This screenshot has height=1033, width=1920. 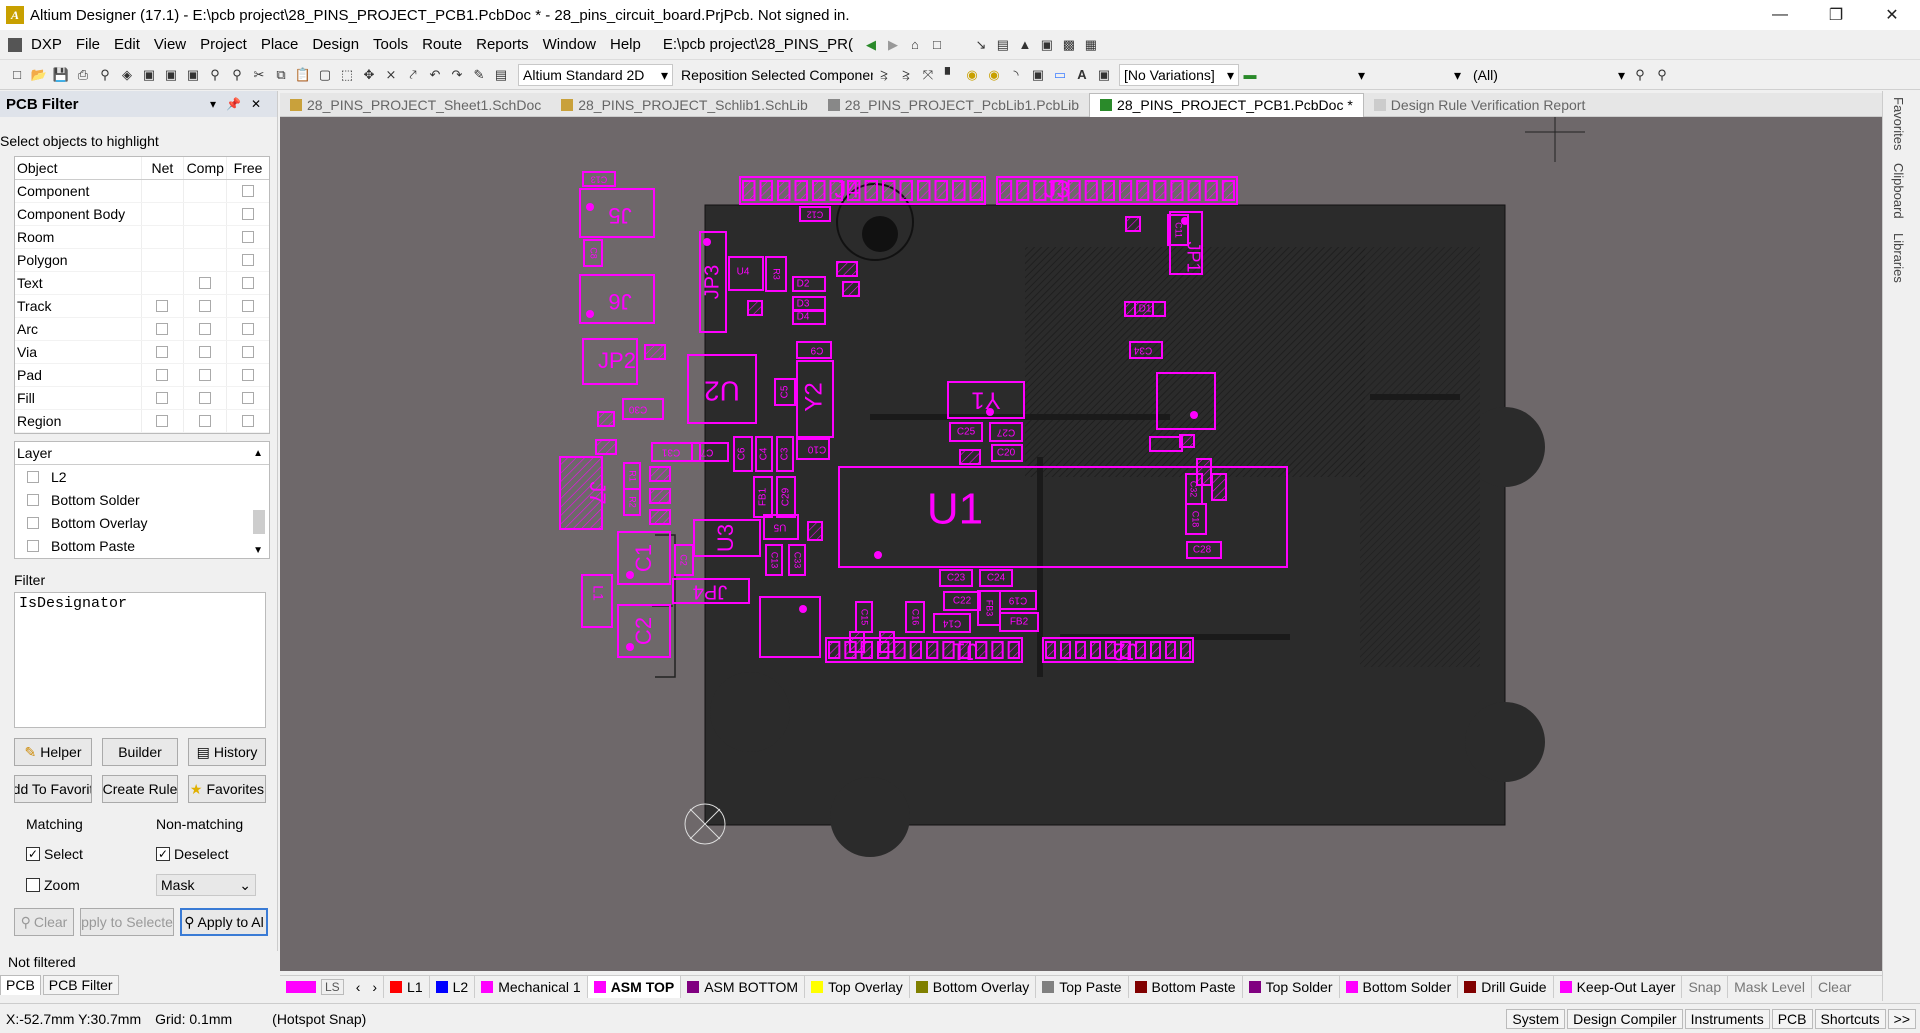 I want to click on clear-button: ⚲ Clear, so click(x=44, y=922).